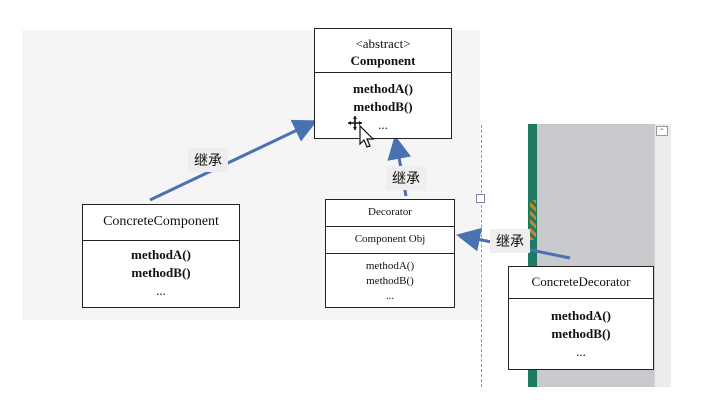 Image resolution: width=702 pixels, height=400 pixels. I want to click on concrete-decorator-method: methodA(), so click(581, 315).